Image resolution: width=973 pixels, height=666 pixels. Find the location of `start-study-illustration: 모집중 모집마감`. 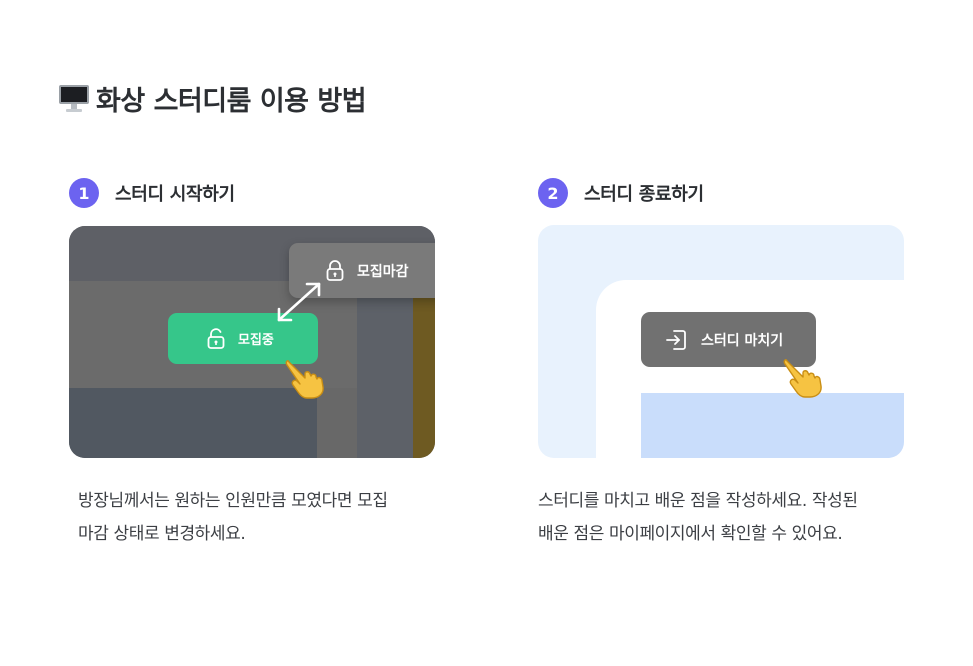

start-study-illustration: 모집중 모집마감 is located at coordinates (252, 342).